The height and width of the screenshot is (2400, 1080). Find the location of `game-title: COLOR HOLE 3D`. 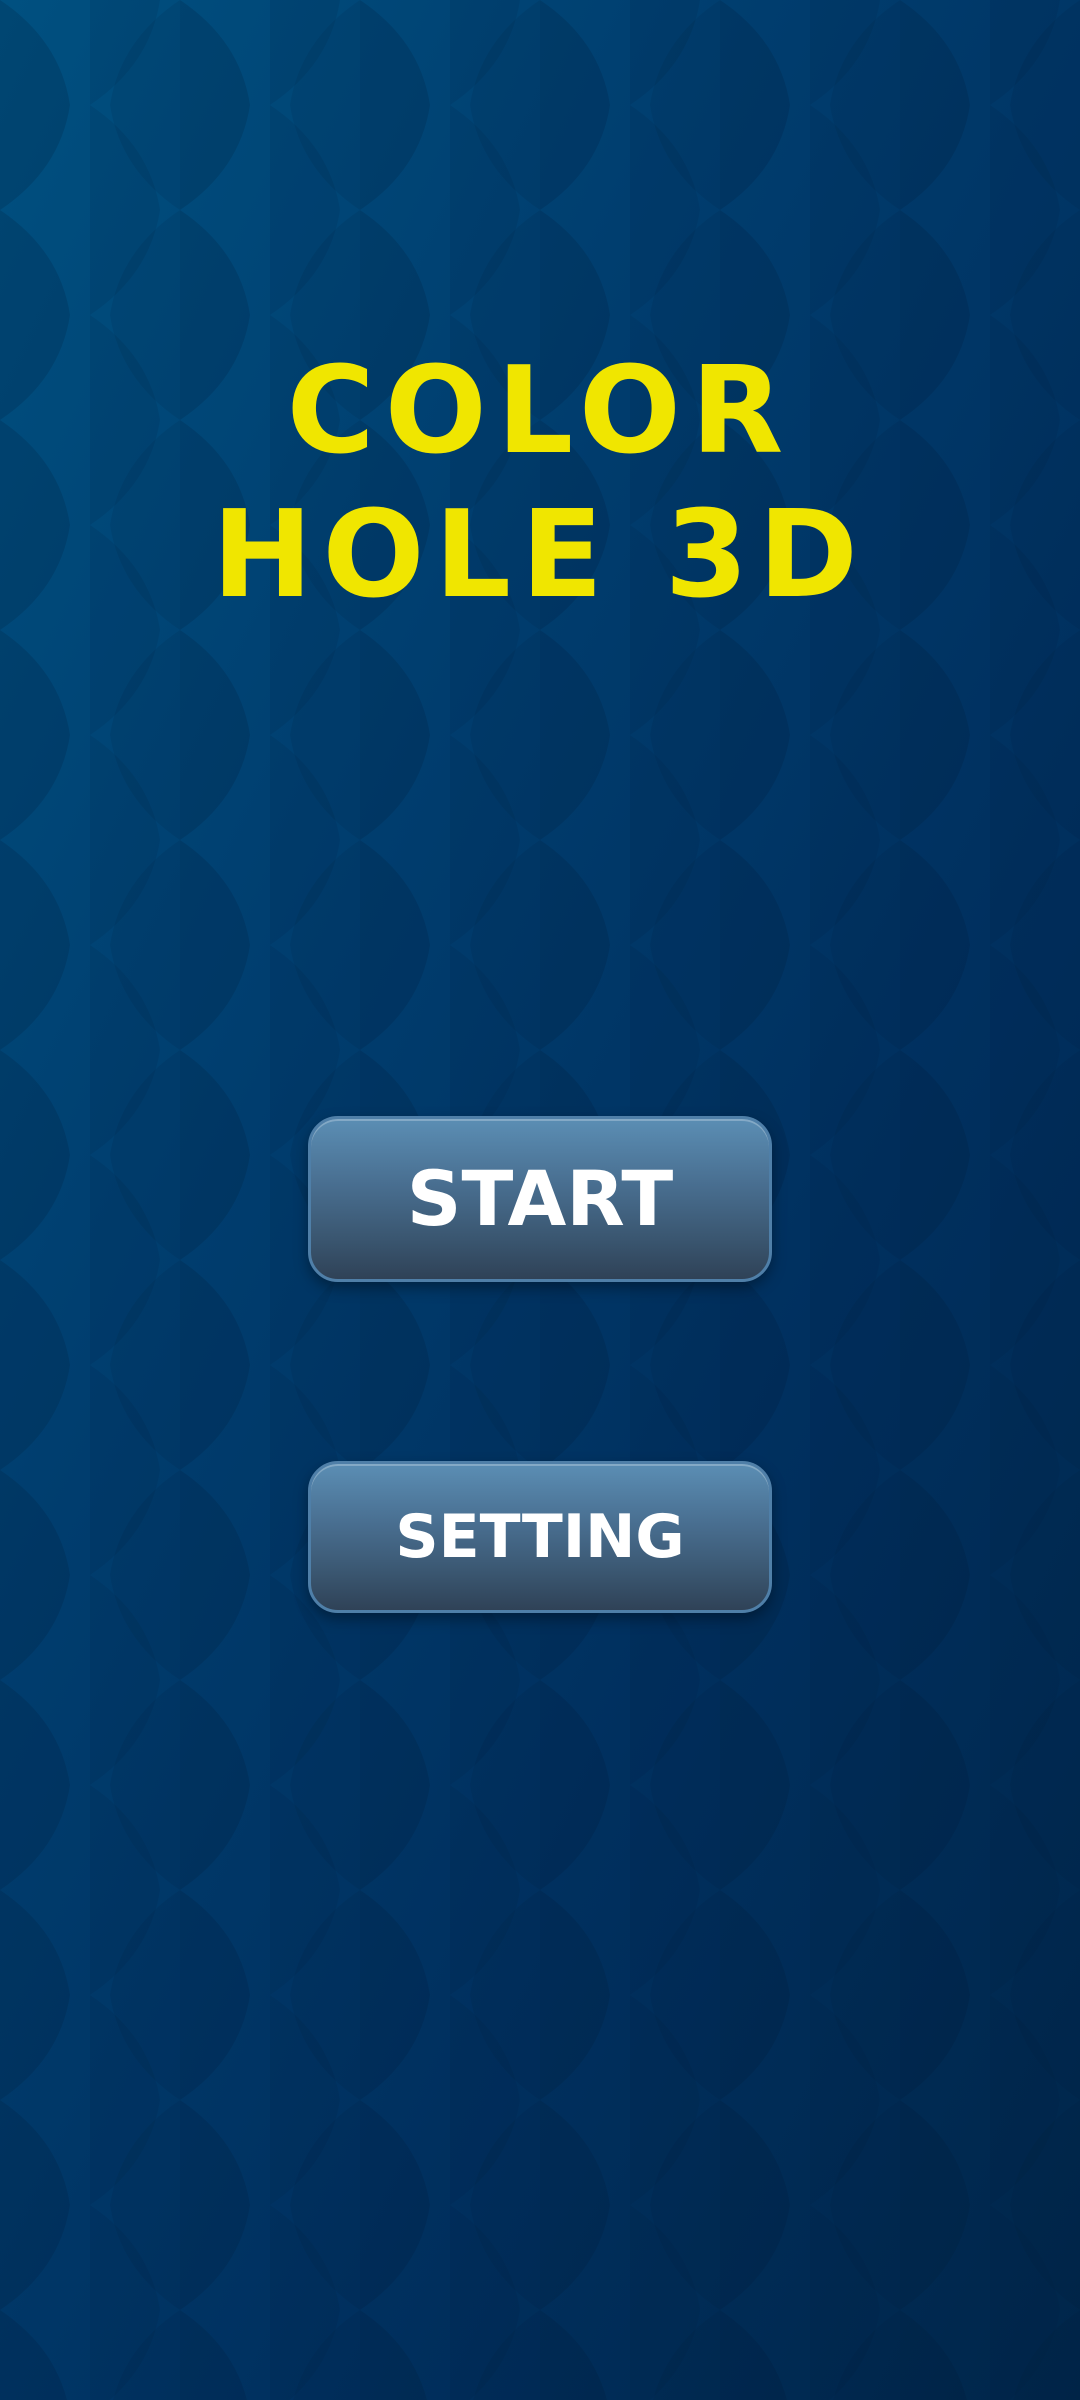

game-title: COLOR HOLE 3D is located at coordinates (540, 484).